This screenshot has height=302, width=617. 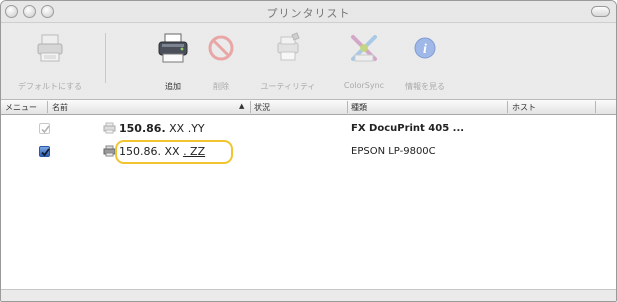 What do you see at coordinates (288, 62) in the screenshot?
I see `utility-button: ユーティリティ` at bounding box center [288, 62].